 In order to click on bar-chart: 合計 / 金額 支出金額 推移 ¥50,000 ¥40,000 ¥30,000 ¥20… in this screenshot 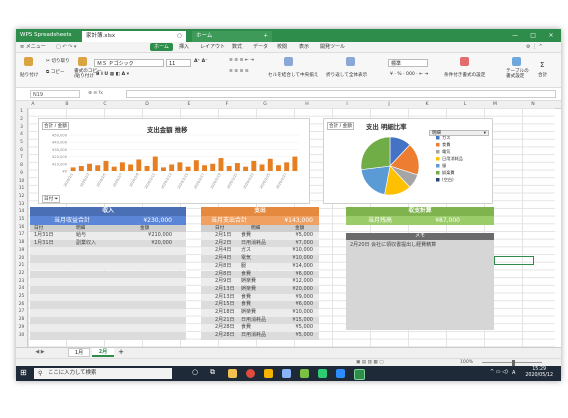, I will do `click(174, 161)`.